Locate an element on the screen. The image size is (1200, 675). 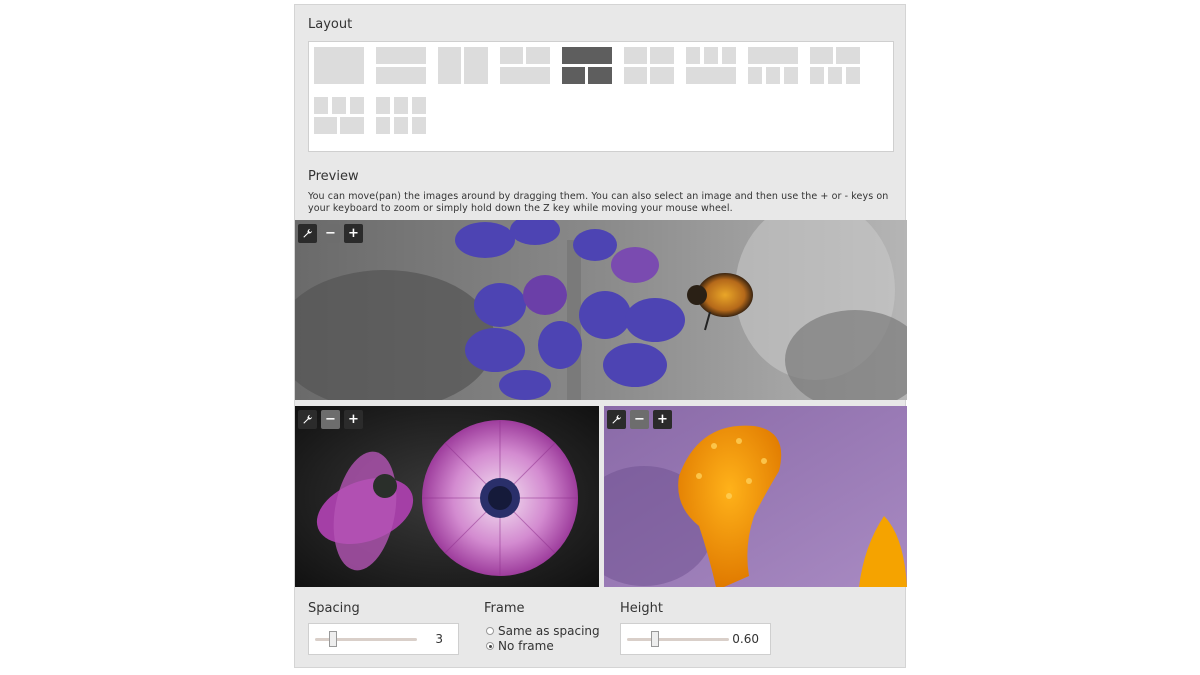
layout-option-three-top-two-bottom is located at coordinates (339, 115).